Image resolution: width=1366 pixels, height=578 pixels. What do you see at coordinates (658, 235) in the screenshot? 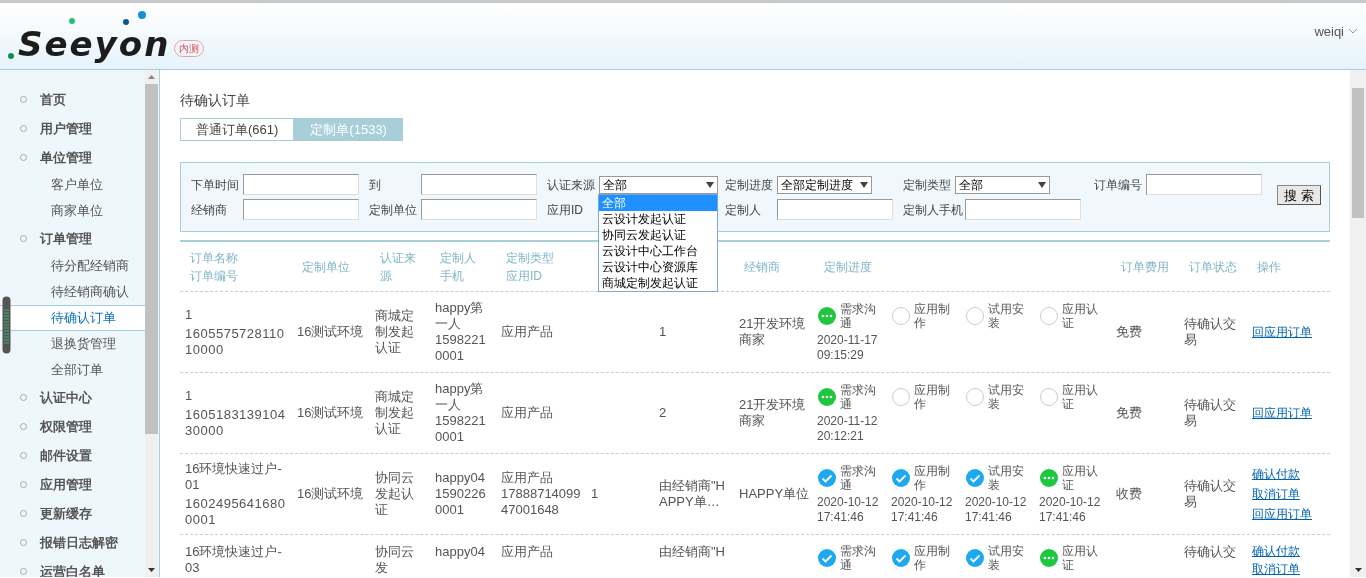
I see `dropdown-option: 协同云发起认证` at bounding box center [658, 235].